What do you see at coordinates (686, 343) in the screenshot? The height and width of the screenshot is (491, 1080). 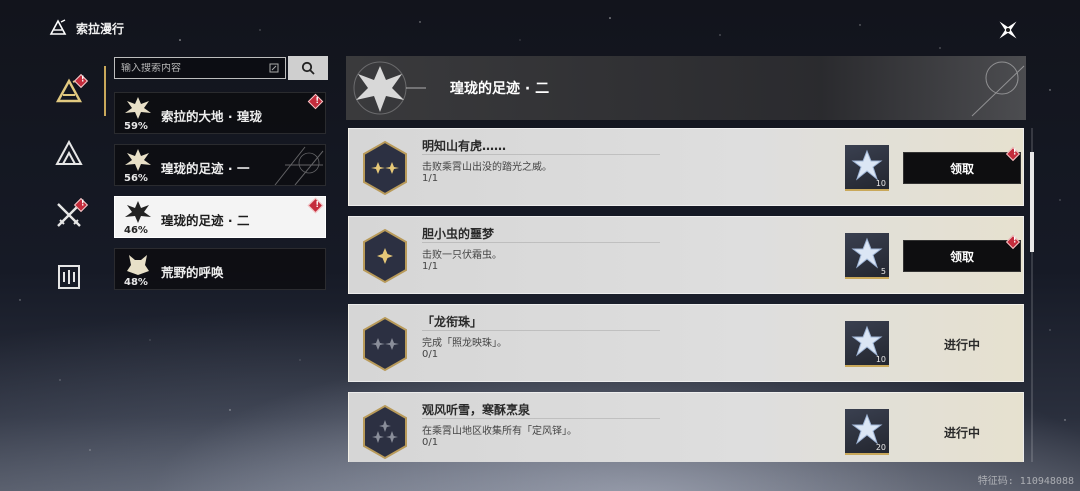 I see `task-card: 「龙衔珠」 完成「照龙映珠」。 0/1 10 进行中` at bounding box center [686, 343].